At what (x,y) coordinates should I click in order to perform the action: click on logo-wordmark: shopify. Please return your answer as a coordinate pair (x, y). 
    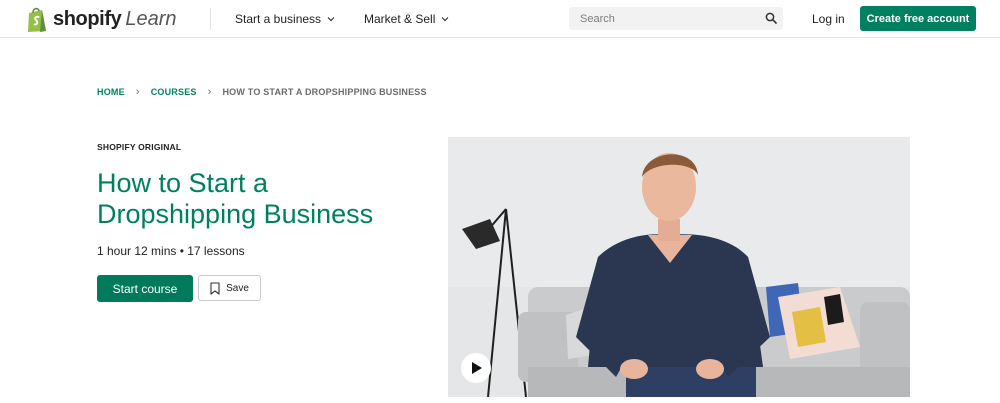
    Looking at the image, I should click on (87, 18).